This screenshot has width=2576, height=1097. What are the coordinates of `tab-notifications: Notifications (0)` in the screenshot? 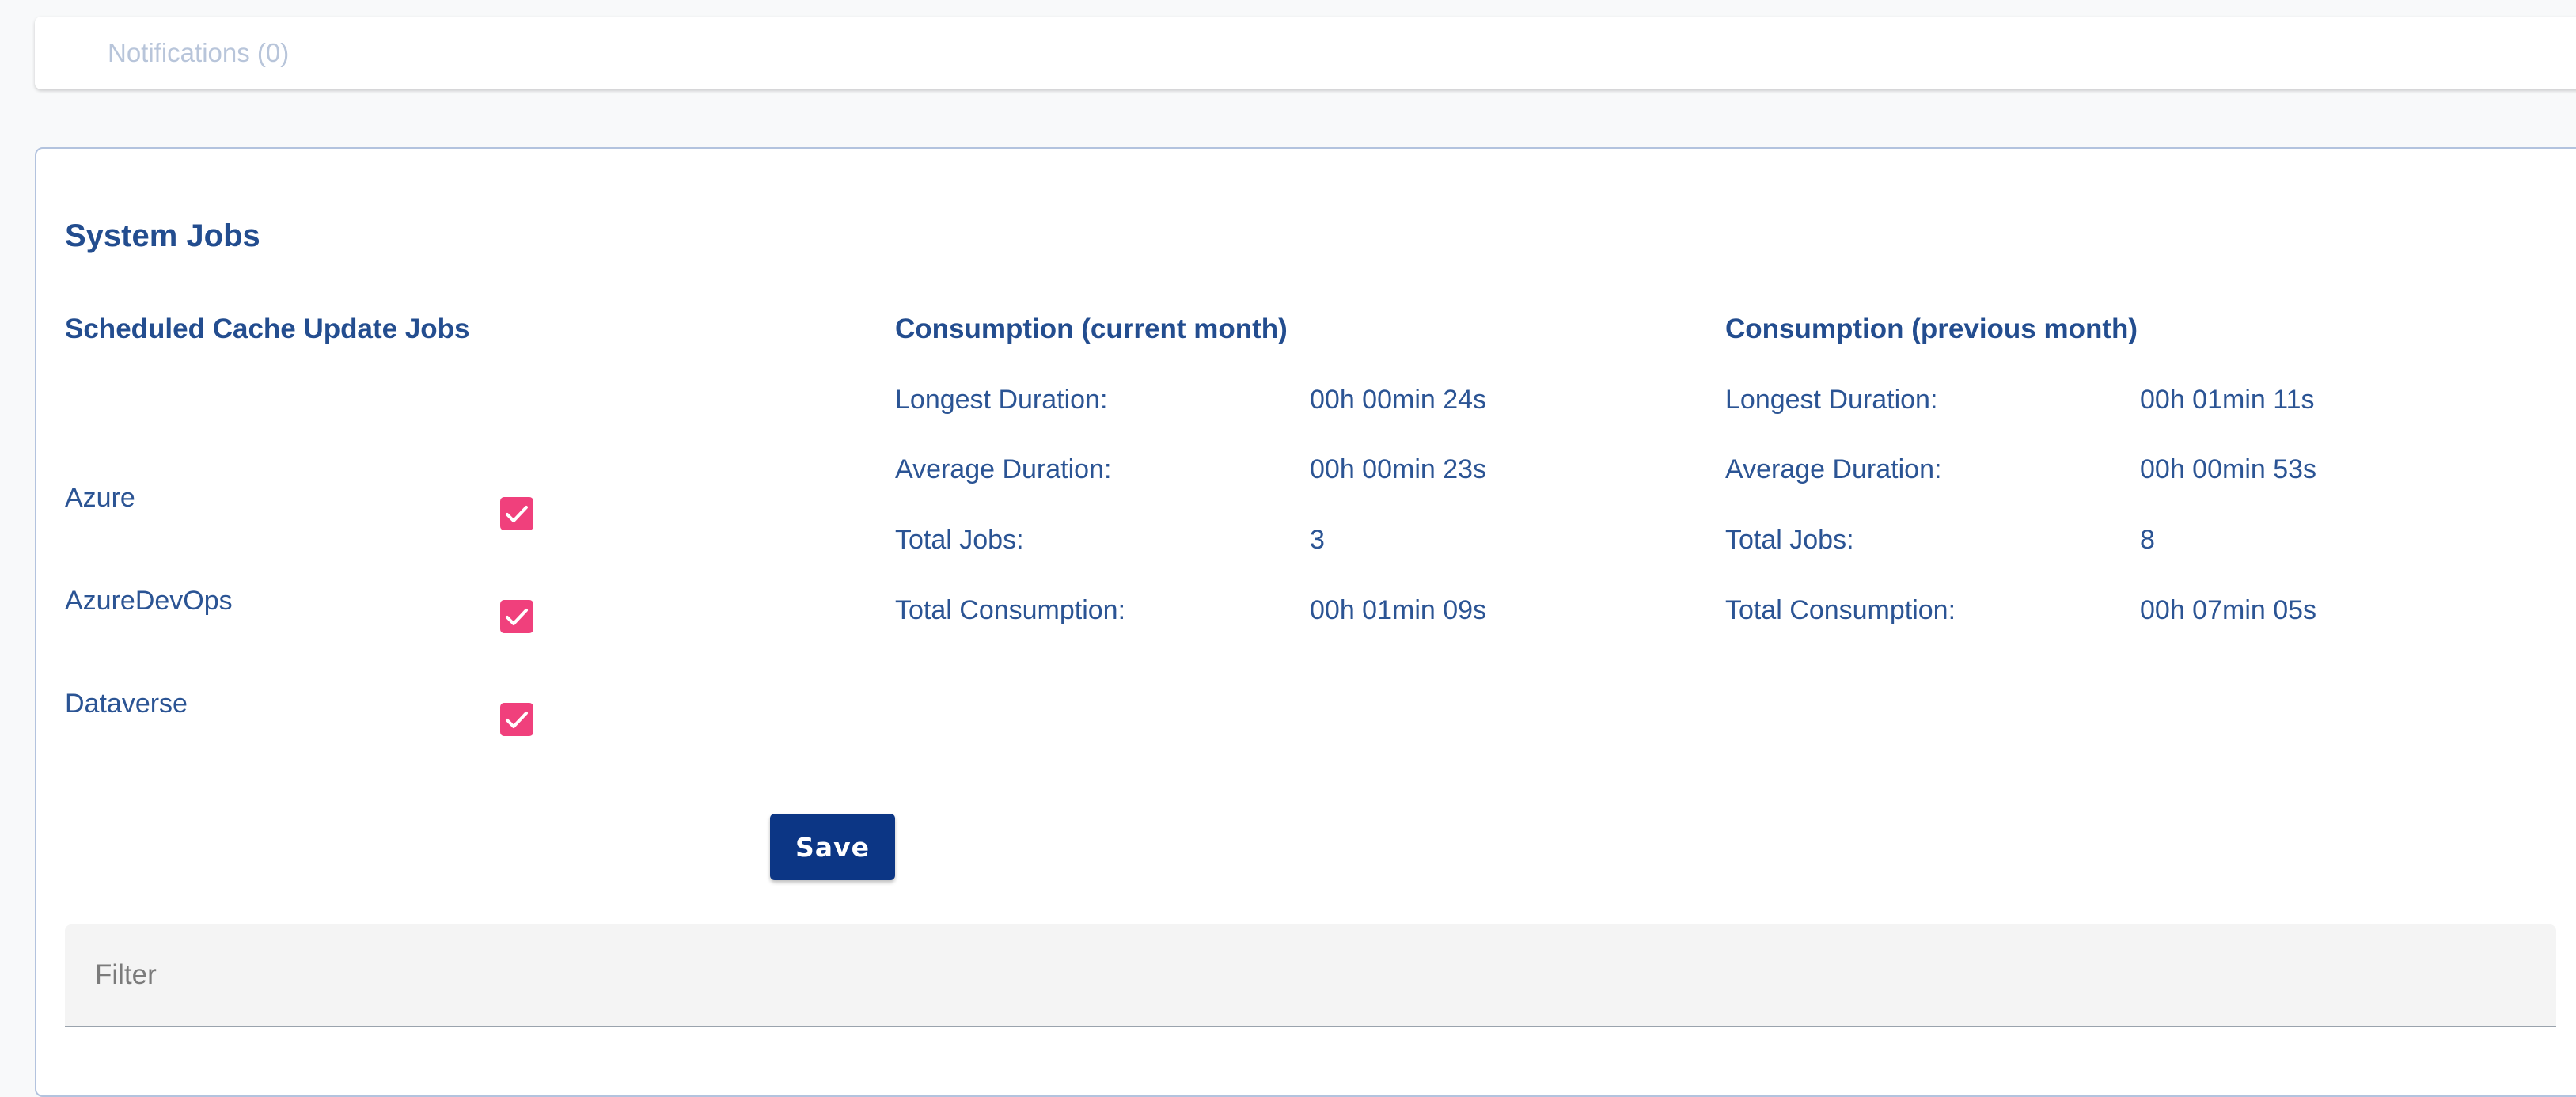 It's located at (198, 53).